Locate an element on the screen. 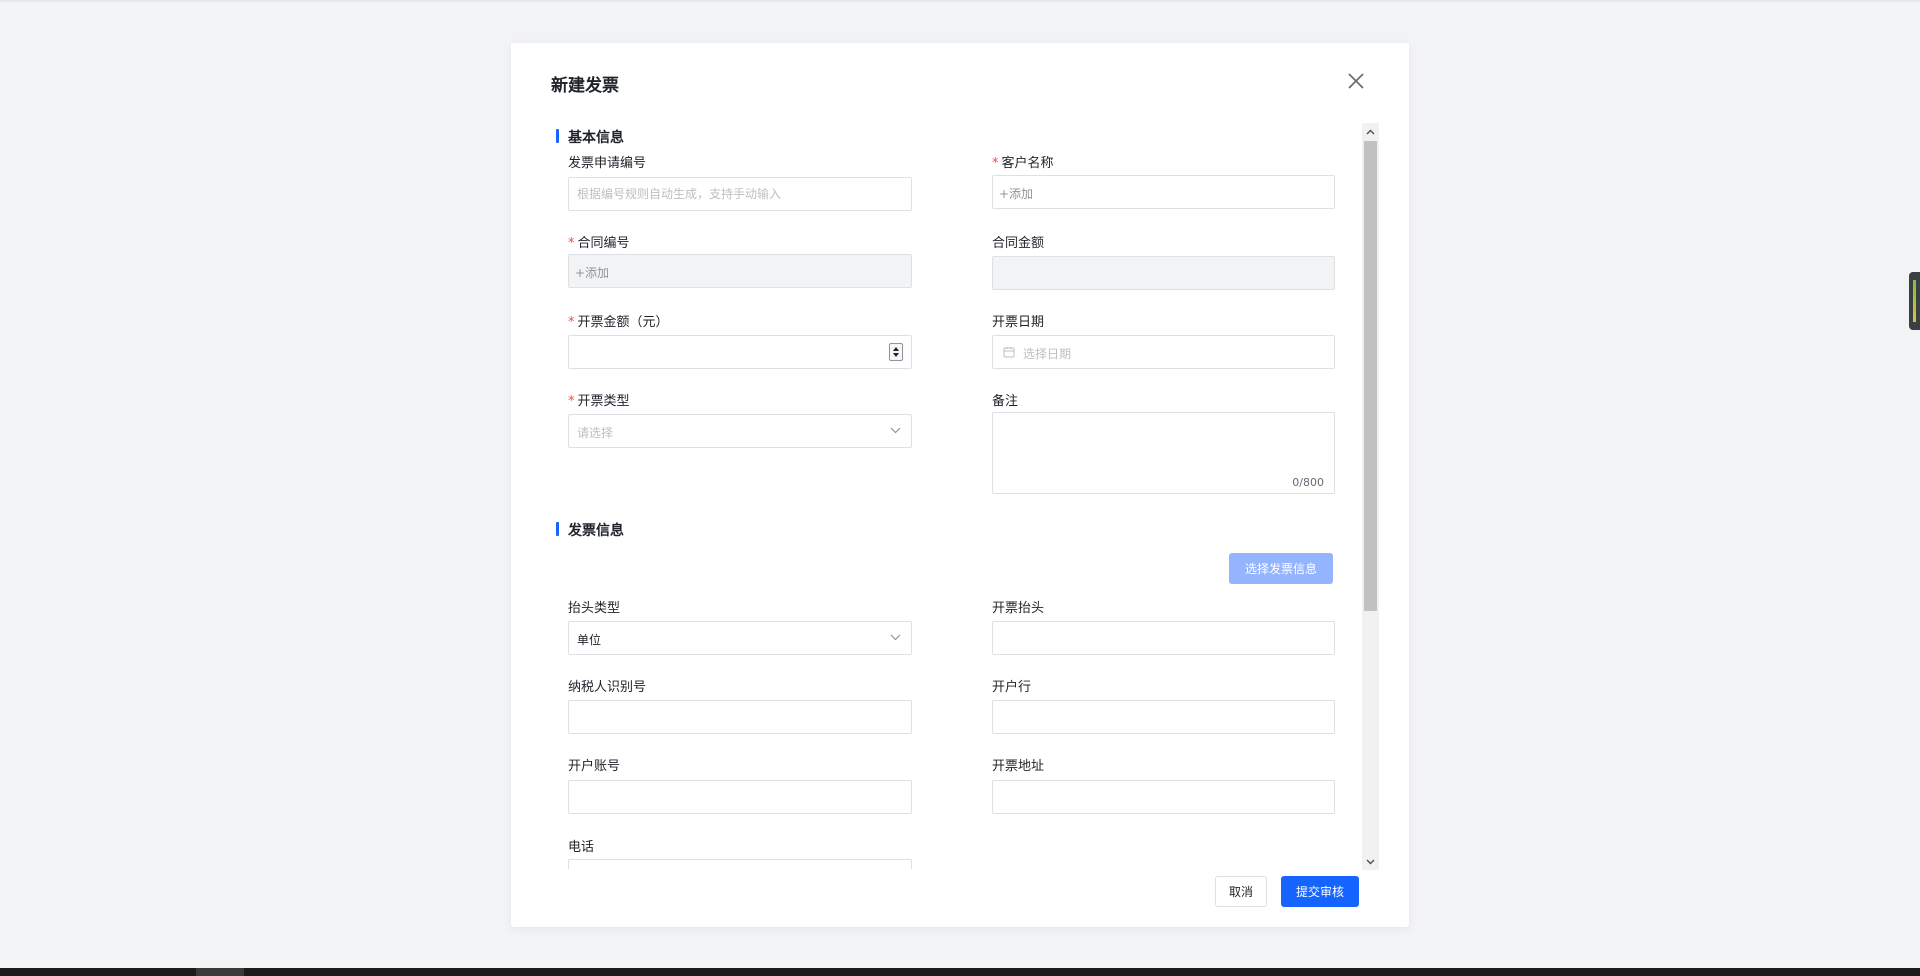  close-icon is located at coordinates (1356, 81).